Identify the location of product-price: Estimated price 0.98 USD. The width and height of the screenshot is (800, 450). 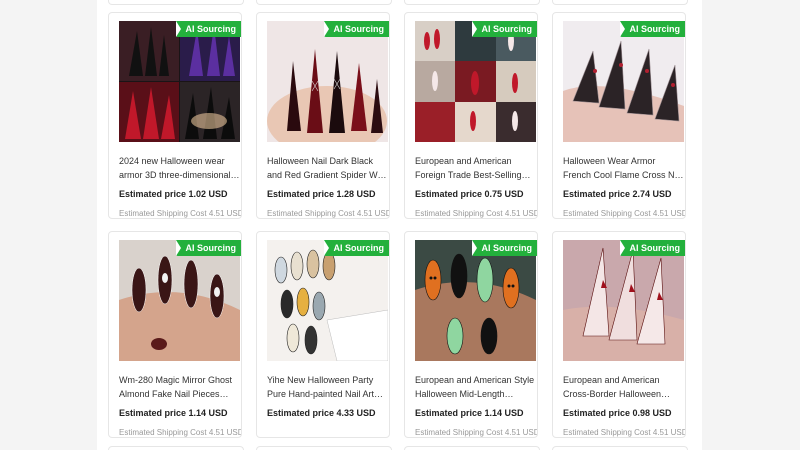
(617, 413).